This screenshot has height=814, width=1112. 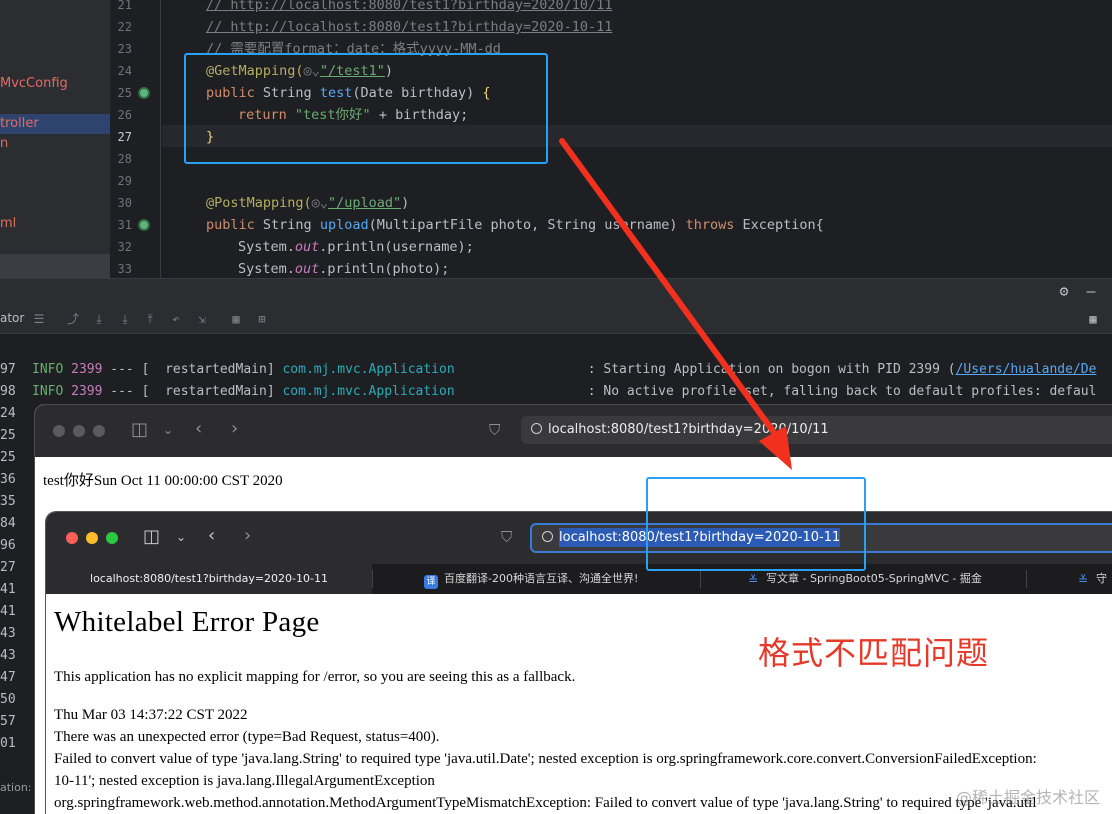 What do you see at coordinates (670, 289) in the screenshot?
I see `arrow-shaft` at bounding box center [670, 289].